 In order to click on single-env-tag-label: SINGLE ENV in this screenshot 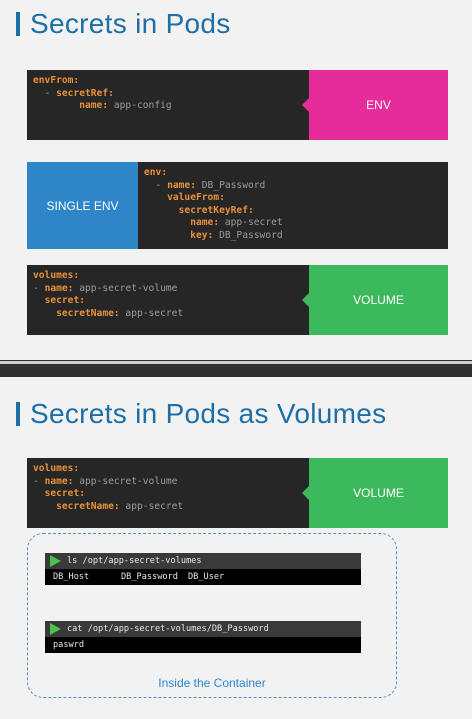, I will do `click(82, 205)`.